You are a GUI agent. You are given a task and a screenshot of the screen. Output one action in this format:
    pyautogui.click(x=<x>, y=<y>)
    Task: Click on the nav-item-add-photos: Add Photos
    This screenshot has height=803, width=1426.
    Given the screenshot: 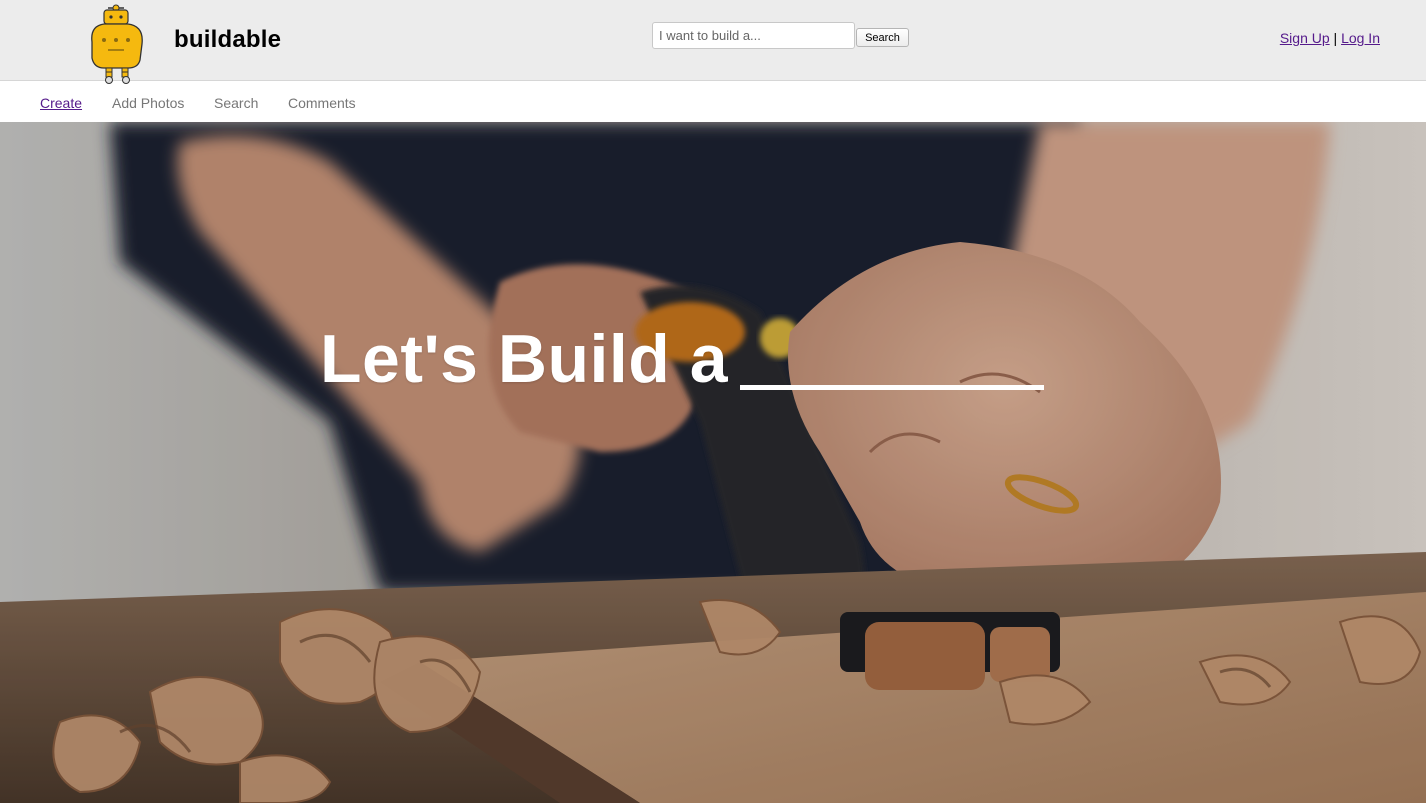 What is the action you would take?
    pyautogui.click(x=148, y=103)
    